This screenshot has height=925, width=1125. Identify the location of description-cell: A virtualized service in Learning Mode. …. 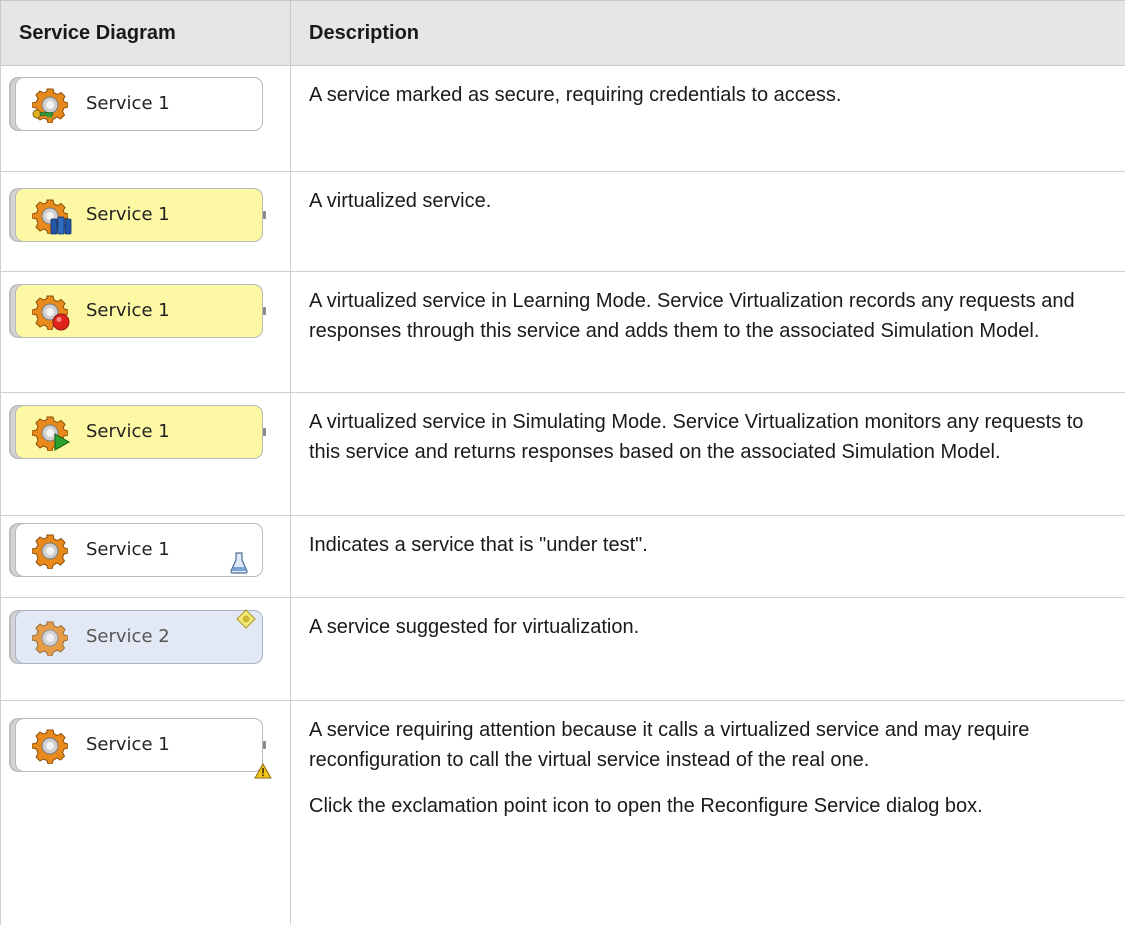
(708, 332).